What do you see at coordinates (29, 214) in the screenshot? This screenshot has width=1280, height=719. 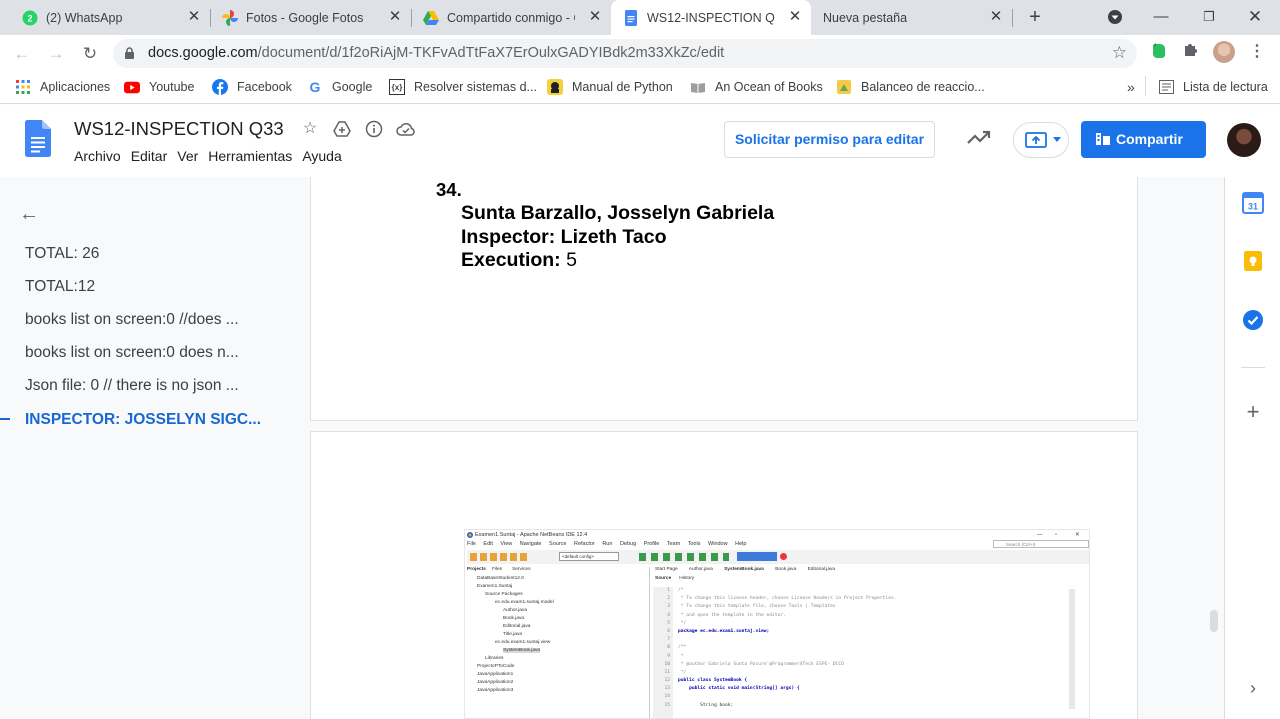 I see `close-outline-arrow-icon: ←` at bounding box center [29, 214].